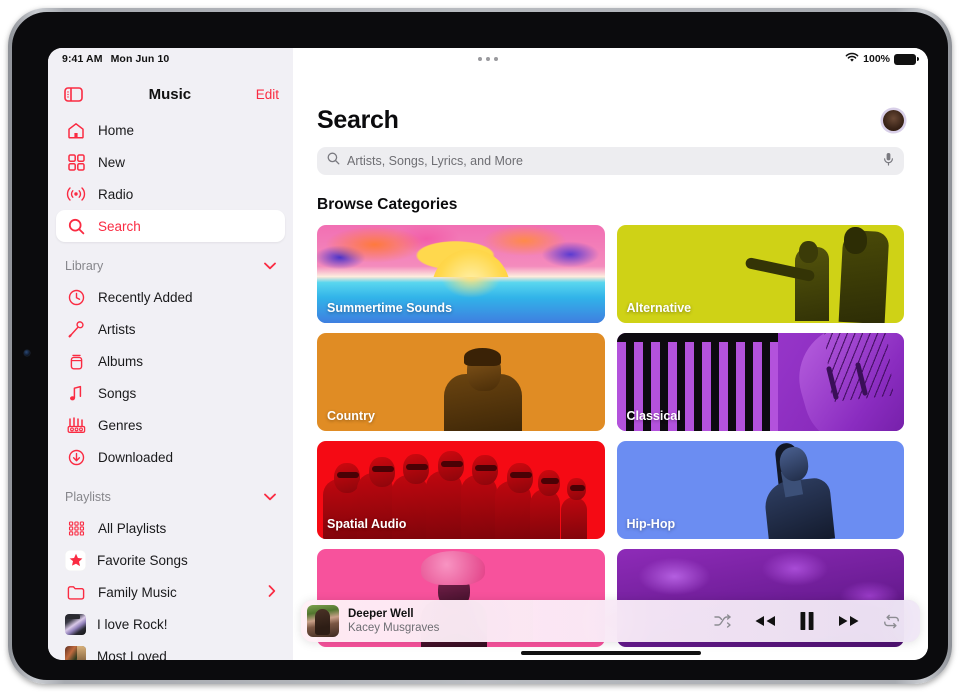 The image size is (960, 692). I want to click on previous-button, so click(765, 621).